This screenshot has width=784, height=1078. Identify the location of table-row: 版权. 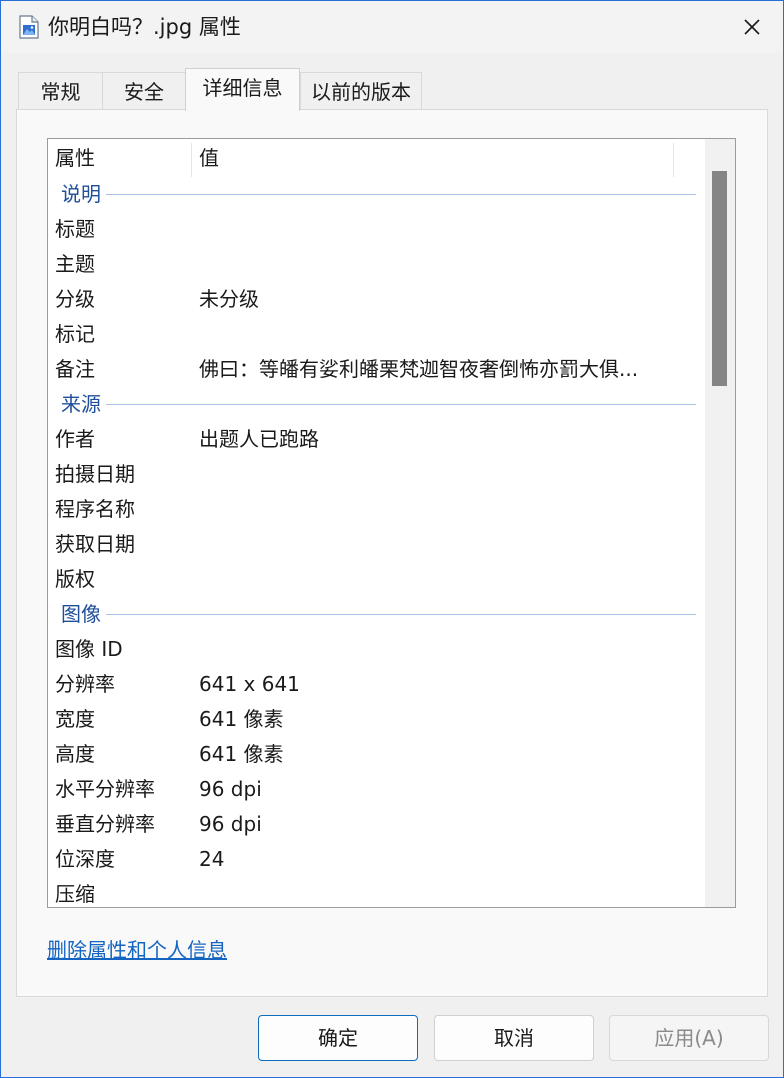
(376, 579).